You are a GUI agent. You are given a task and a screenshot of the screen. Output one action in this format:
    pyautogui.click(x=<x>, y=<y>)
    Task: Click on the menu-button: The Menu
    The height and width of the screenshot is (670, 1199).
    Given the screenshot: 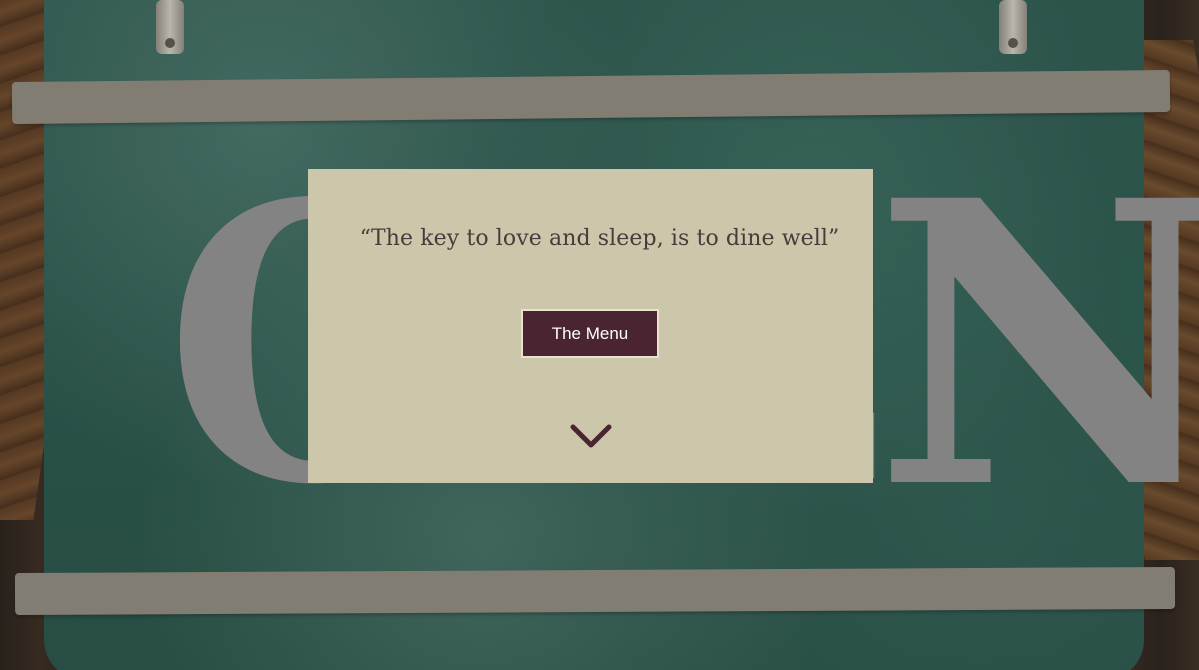 What is the action you would take?
    pyautogui.click(x=590, y=333)
    